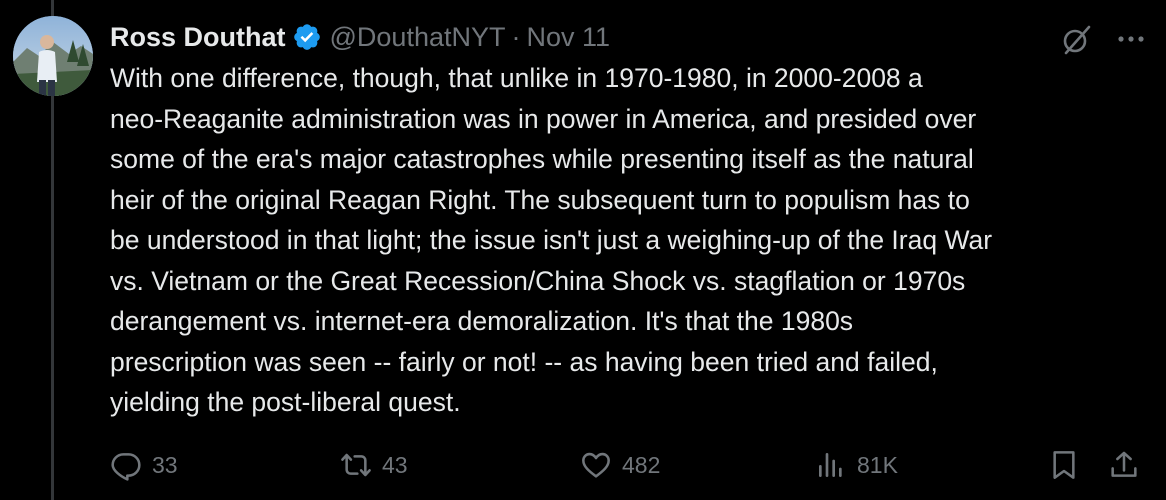 Image resolution: width=1166 pixels, height=500 pixels. I want to click on avatar, so click(53, 56).